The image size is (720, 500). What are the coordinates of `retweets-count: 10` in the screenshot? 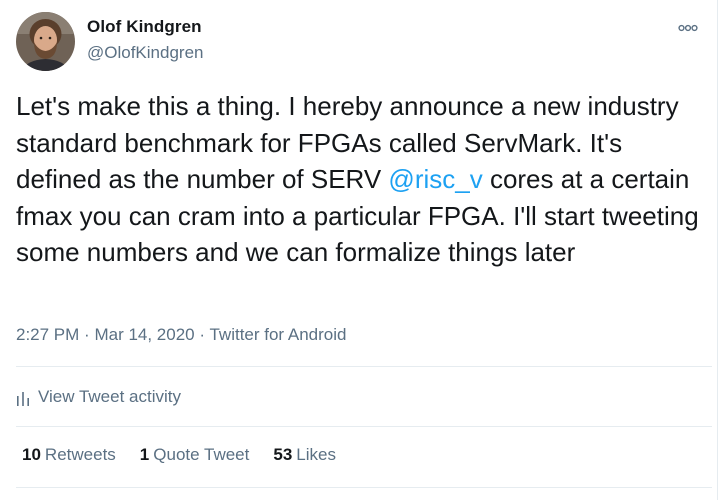 It's located at (31, 454).